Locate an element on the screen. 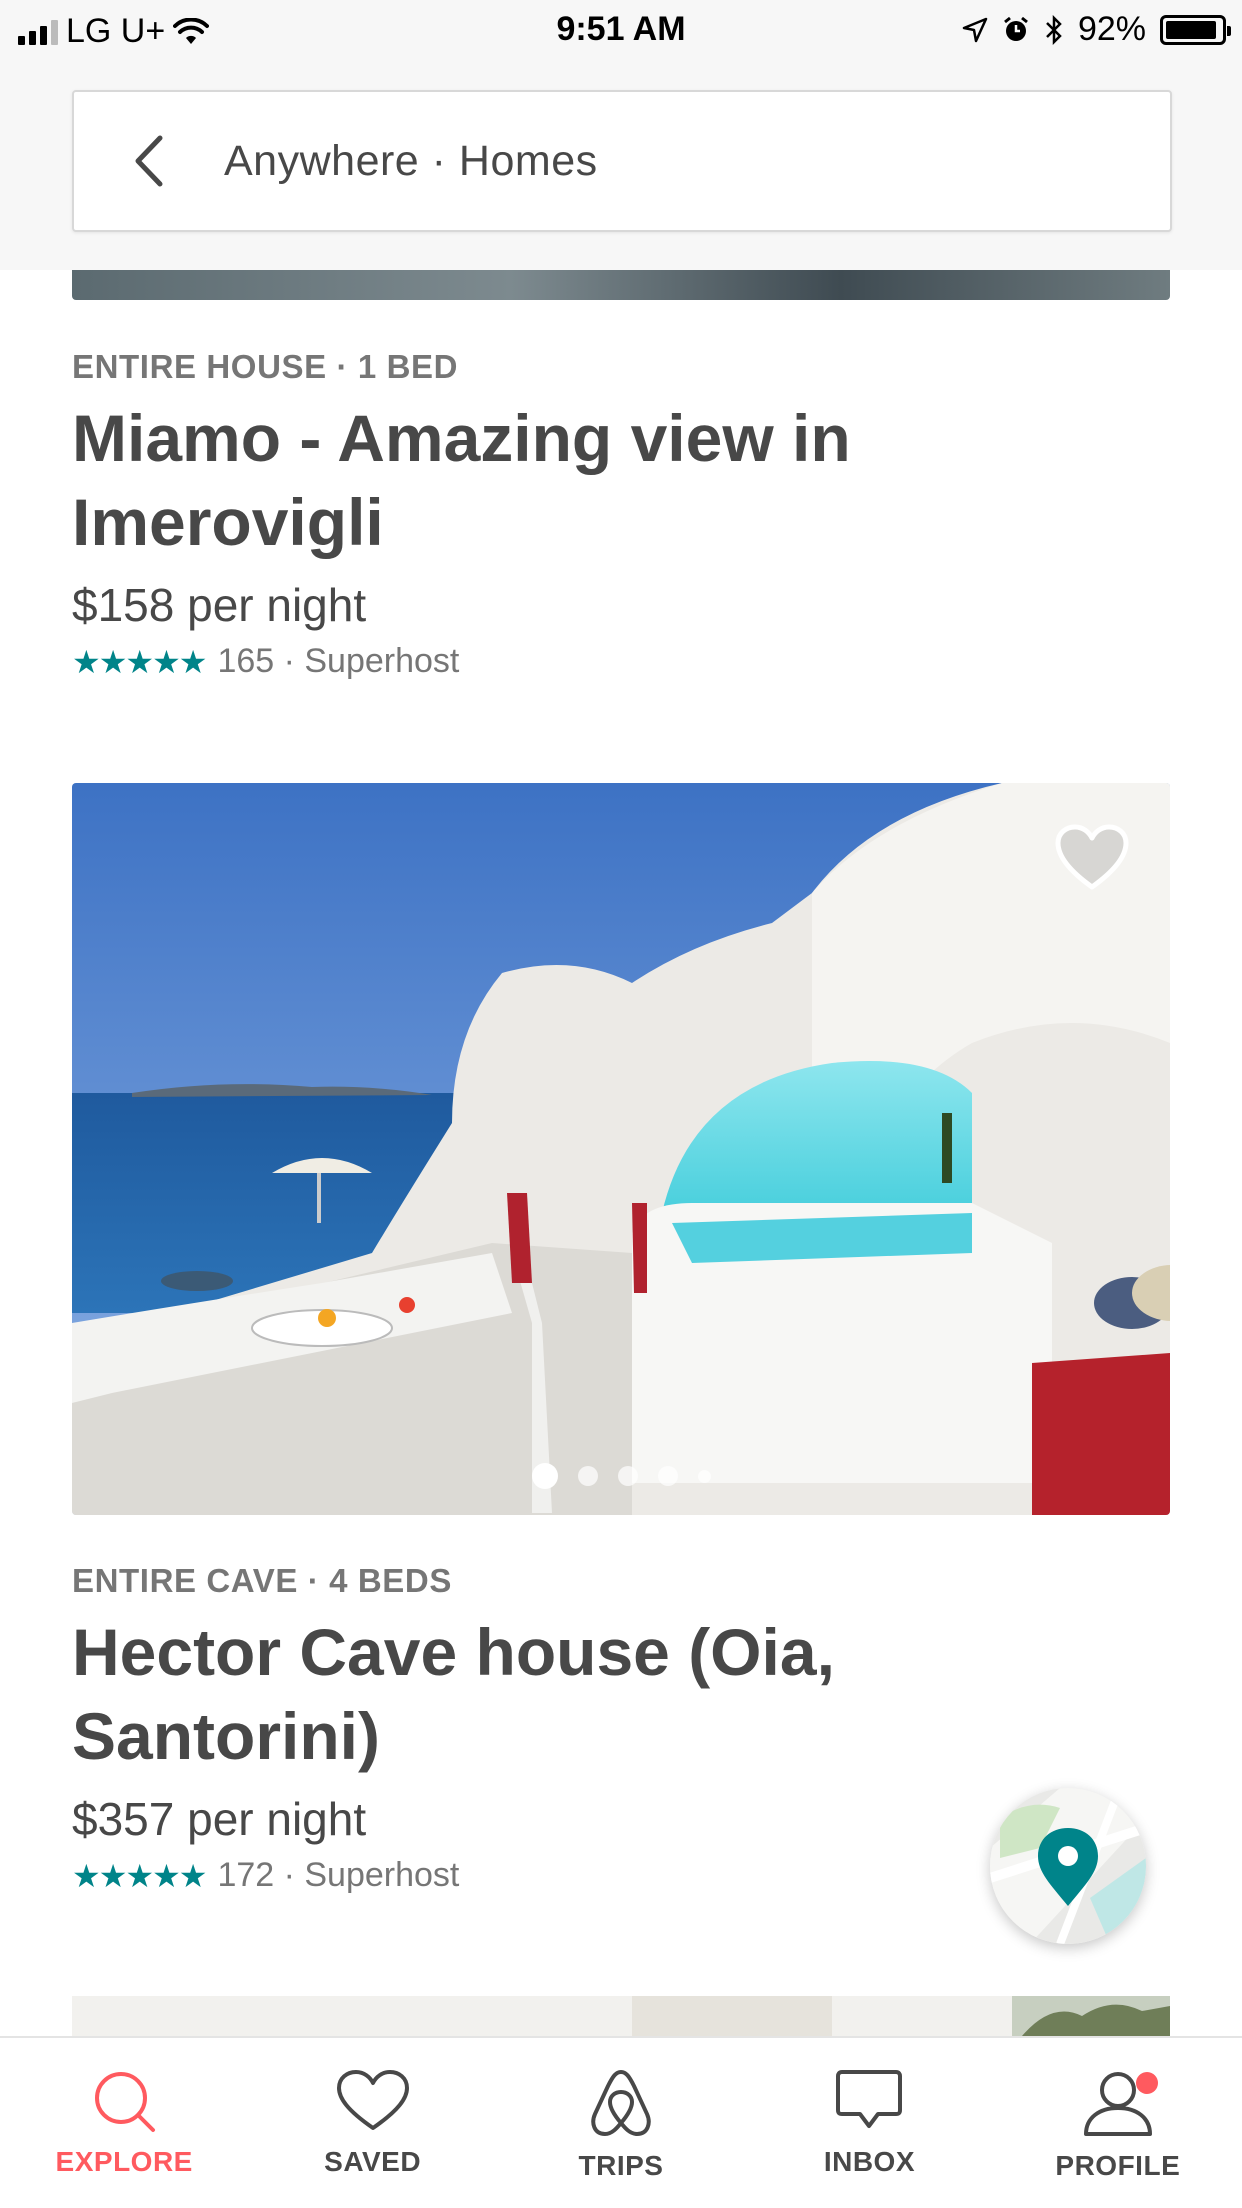 This screenshot has height=2208, width=1242. tab-saved: SAVED is located at coordinates (372, 2123).